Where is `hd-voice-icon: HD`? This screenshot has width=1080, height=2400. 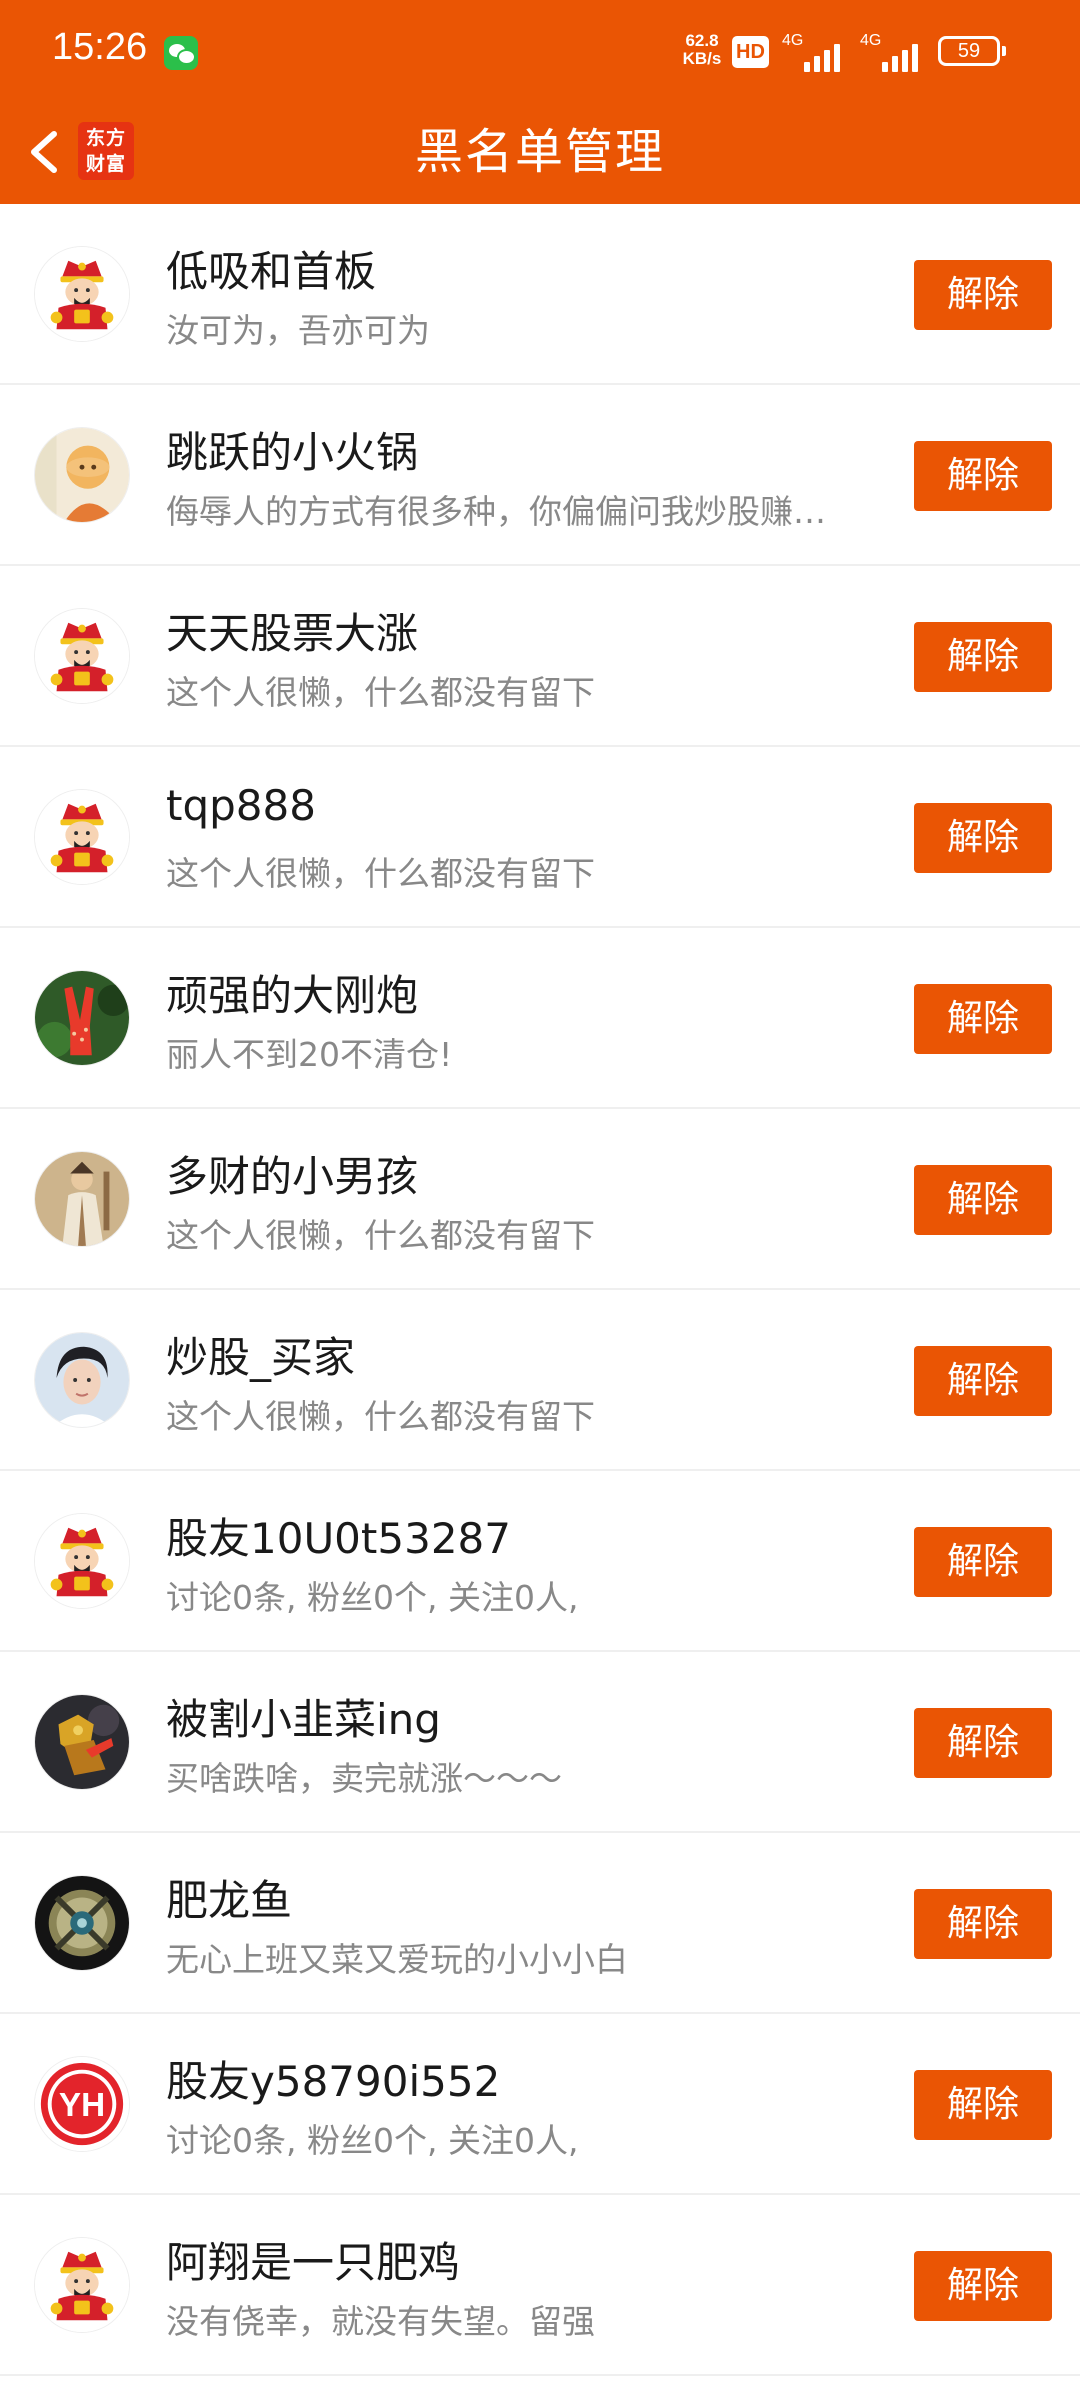 hd-voice-icon: HD is located at coordinates (750, 52).